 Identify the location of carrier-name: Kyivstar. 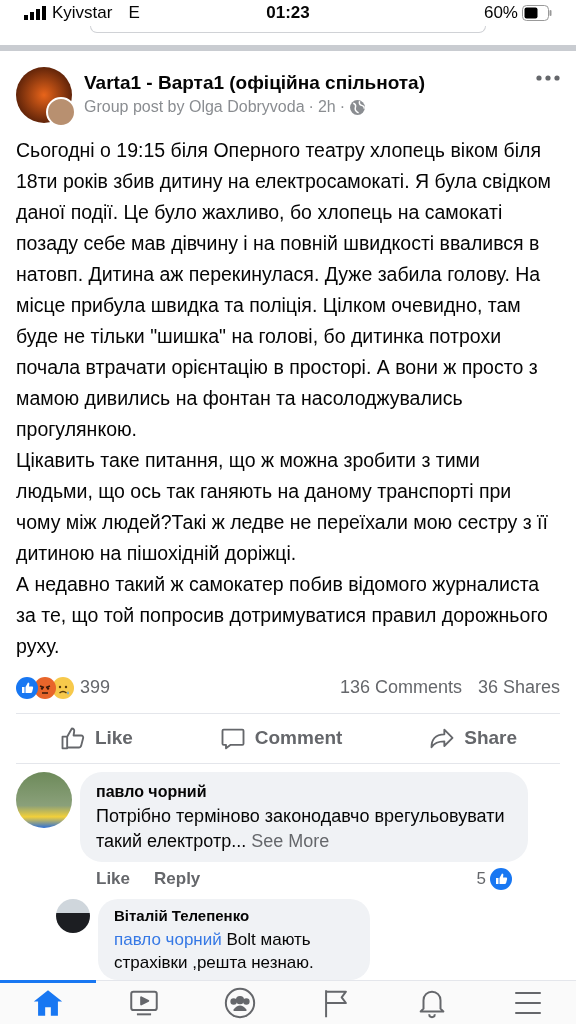
(82, 13).